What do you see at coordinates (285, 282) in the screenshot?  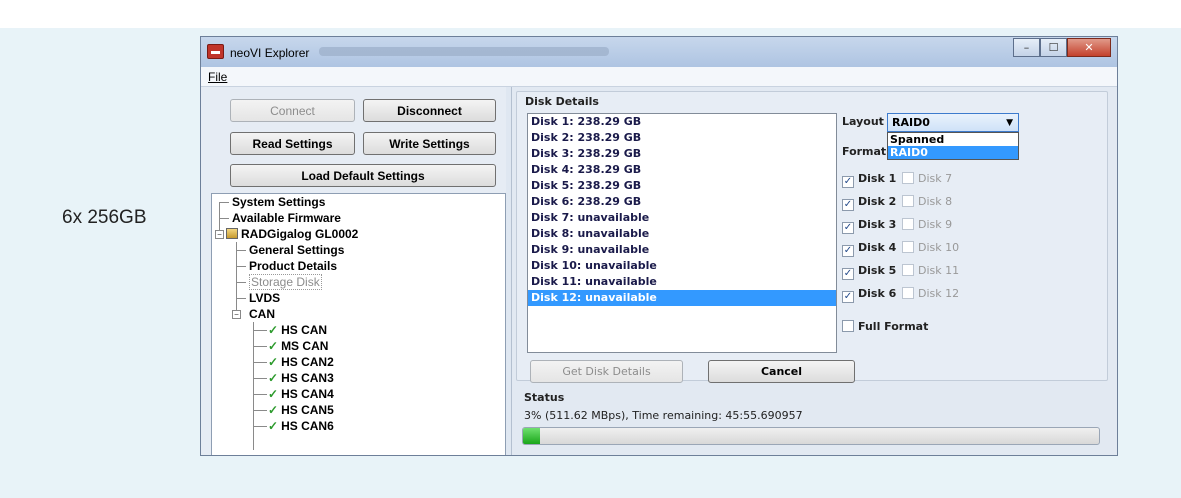 I see `tree-item-storage-disk: Storage Disk` at bounding box center [285, 282].